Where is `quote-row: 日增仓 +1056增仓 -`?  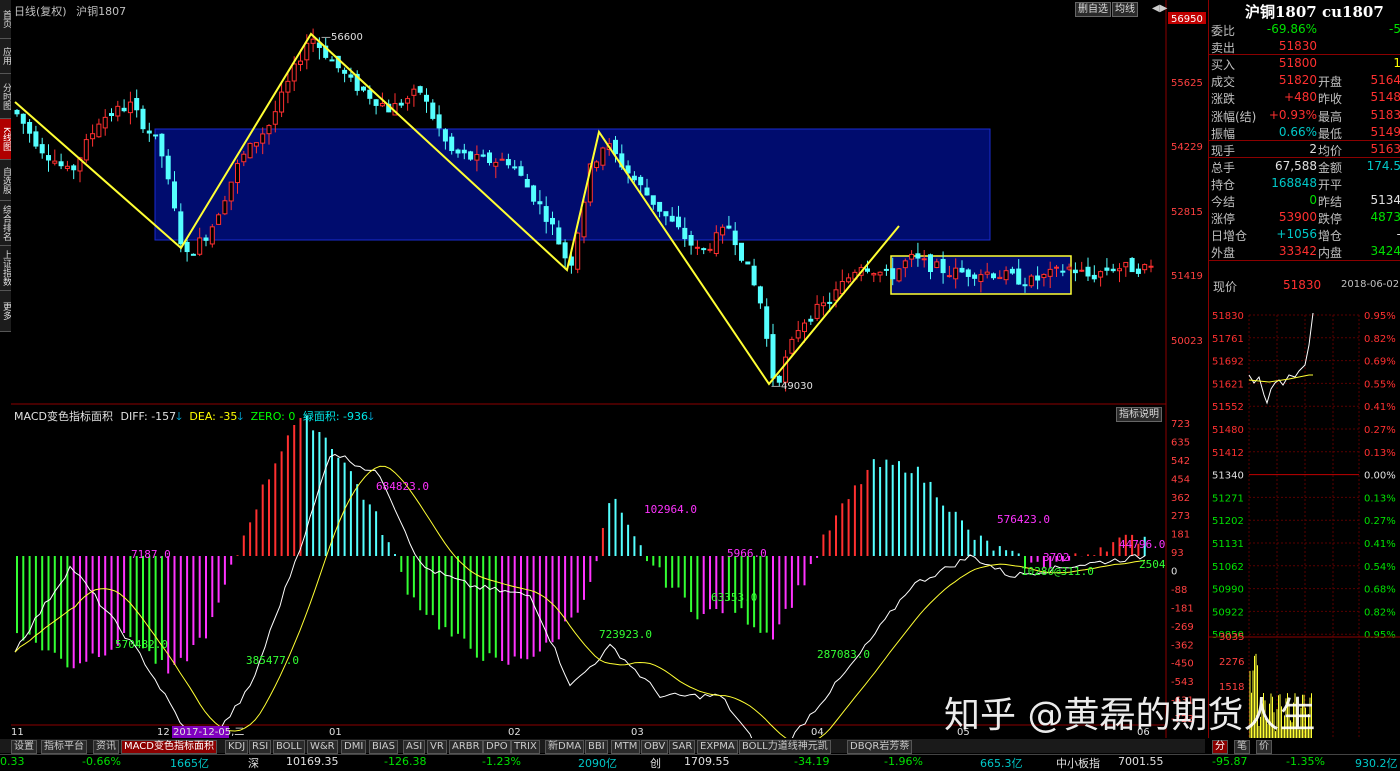 quote-row: 日增仓 +1056增仓 - is located at coordinates (1304, 234).